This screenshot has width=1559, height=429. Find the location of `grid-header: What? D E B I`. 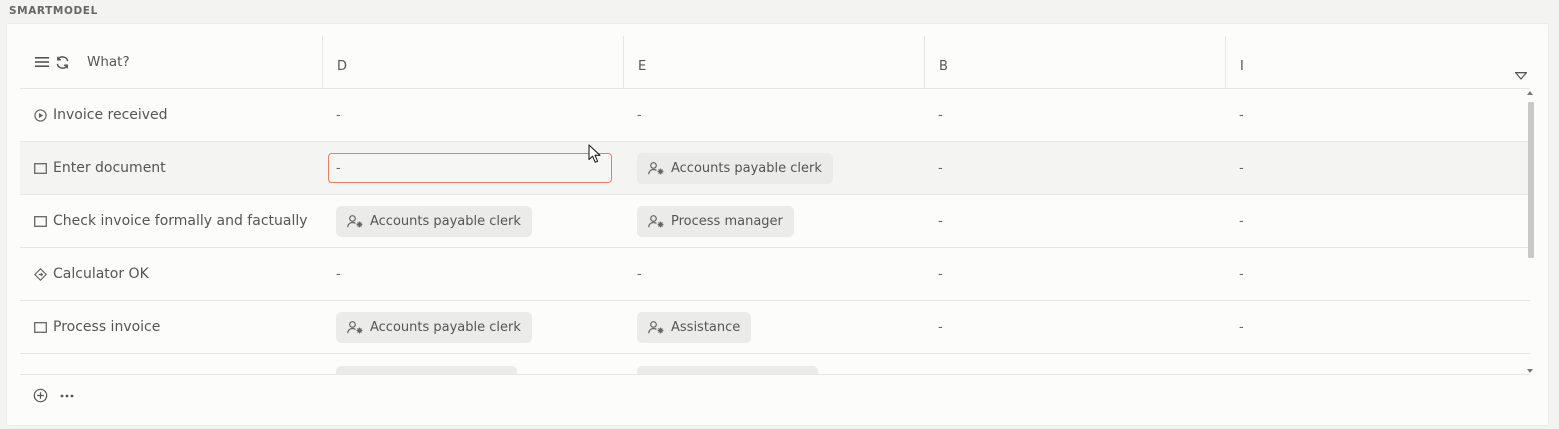

grid-header: What? D E B I is located at coordinates (775, 62).